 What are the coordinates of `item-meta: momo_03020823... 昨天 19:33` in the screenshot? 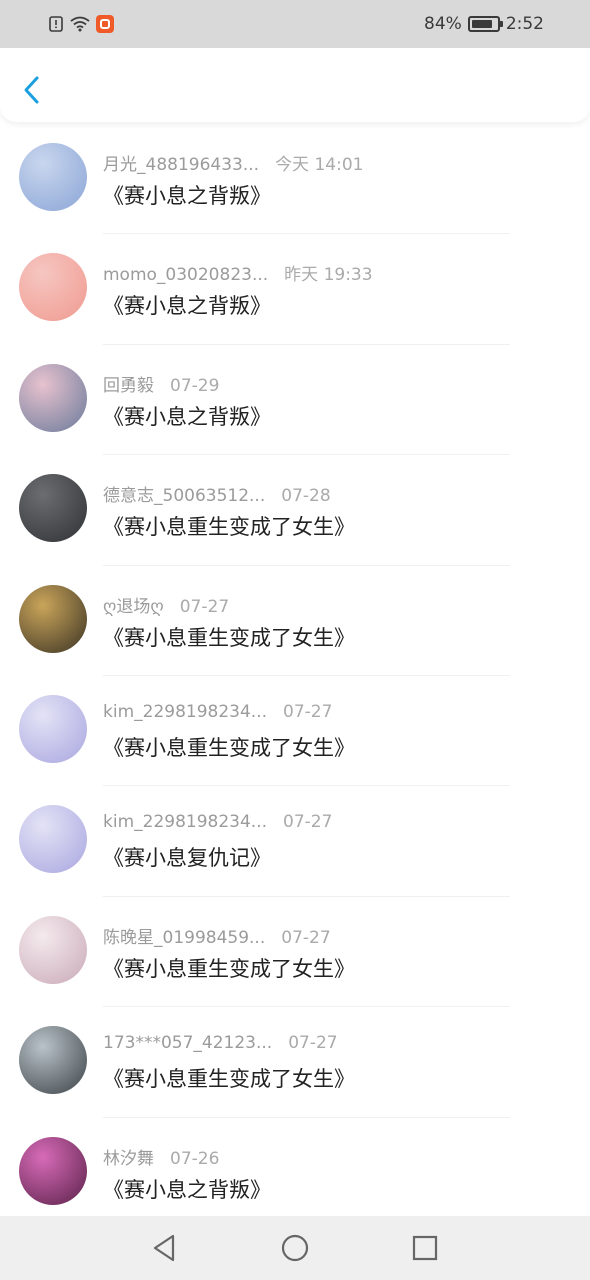 It's located at (238, 273).